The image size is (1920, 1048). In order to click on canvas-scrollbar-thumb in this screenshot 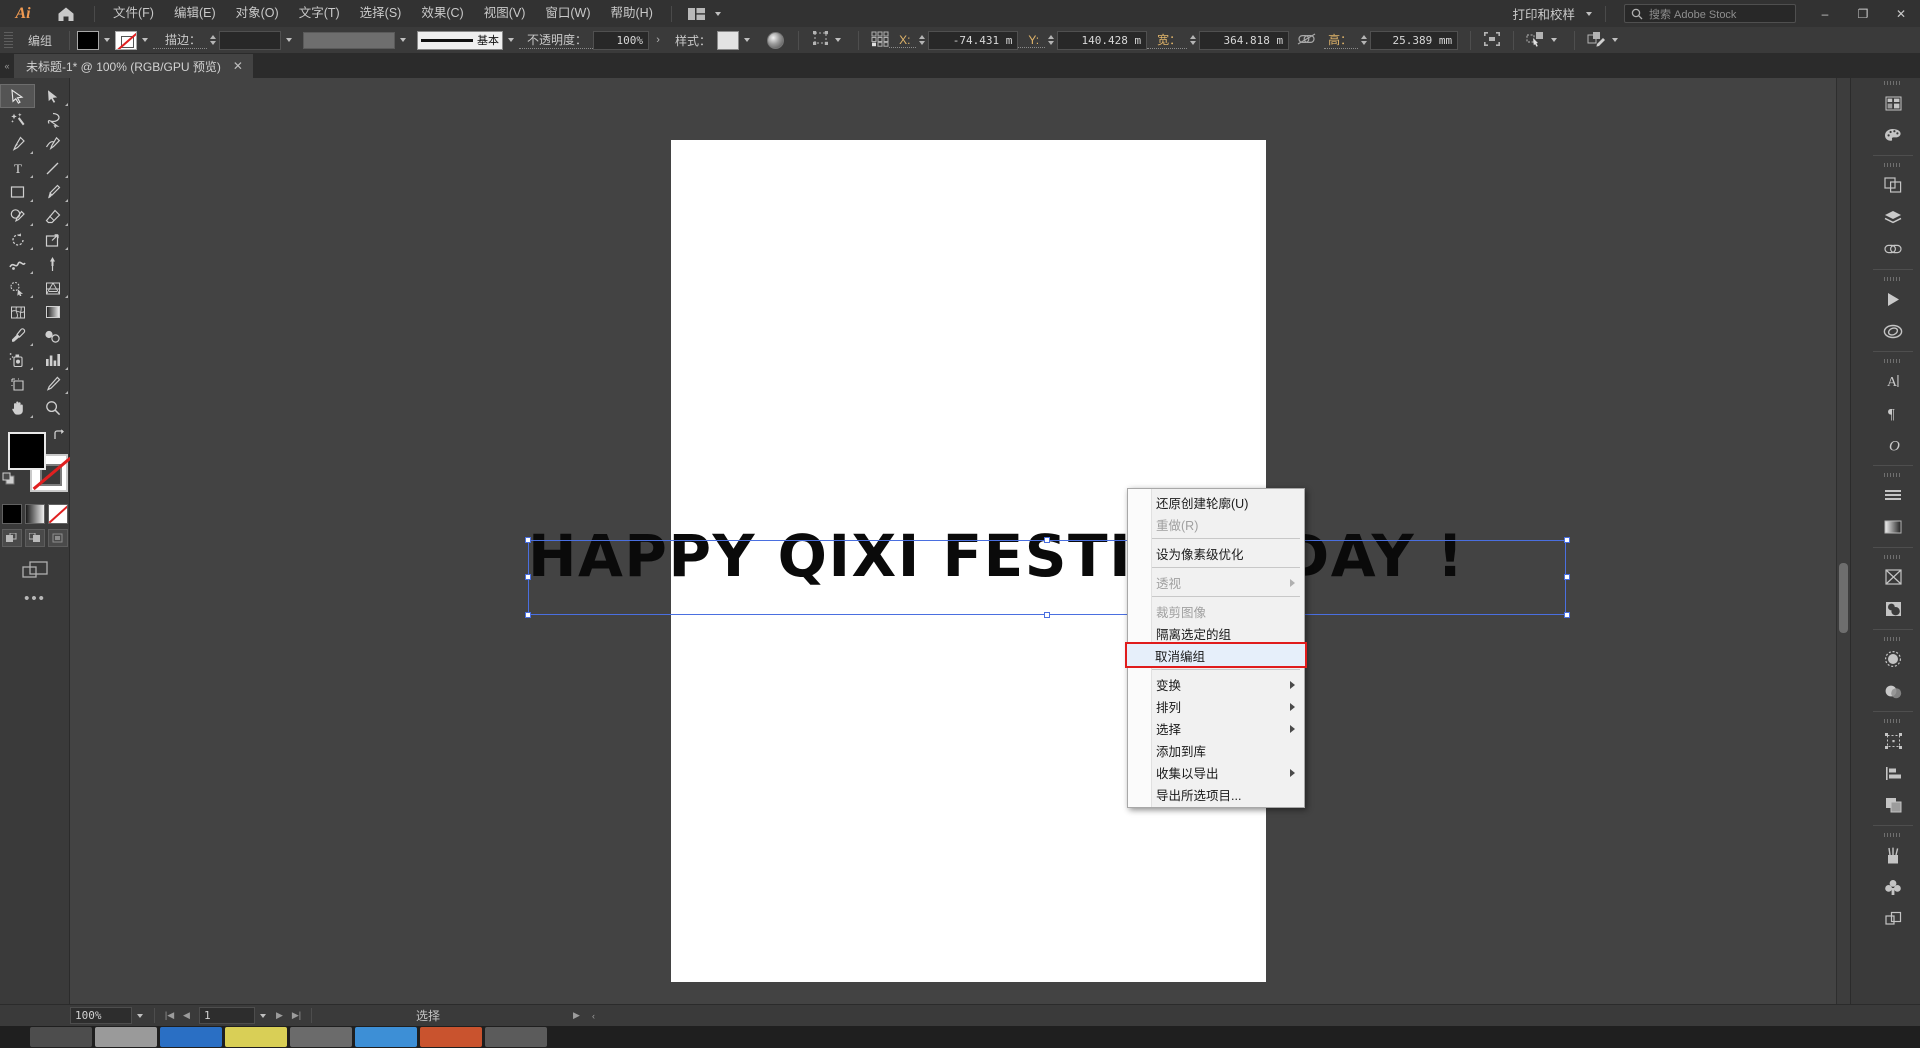, I will do `click(1843, 598)`.